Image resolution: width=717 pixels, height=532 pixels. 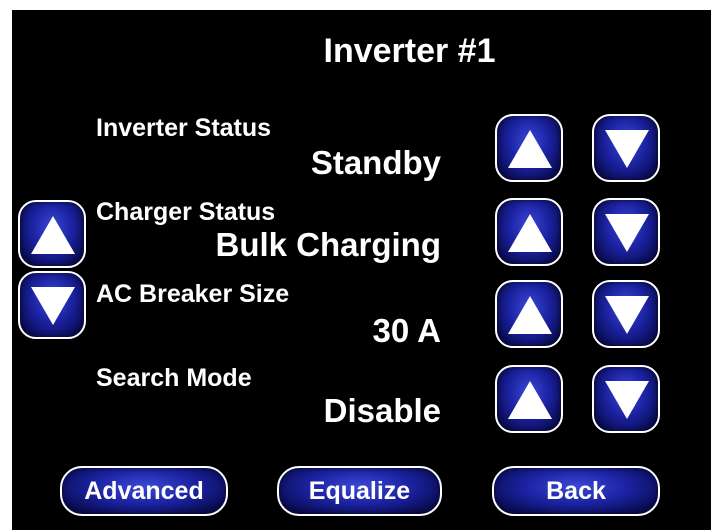 What do you see at coordinates (409, 51) in the screenshot?
I see `page-title: Inverter #1` at bounding box center [409, 51].